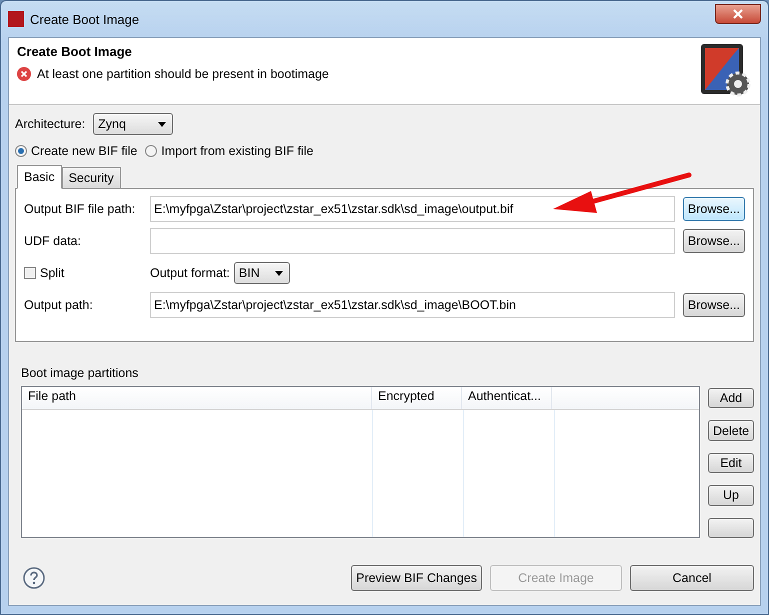 The width and height of the screenshot is (769, 615). Describe the element at coordinates (52, 273) in the screenshot. I see `checkbox-label: Split` at that location.